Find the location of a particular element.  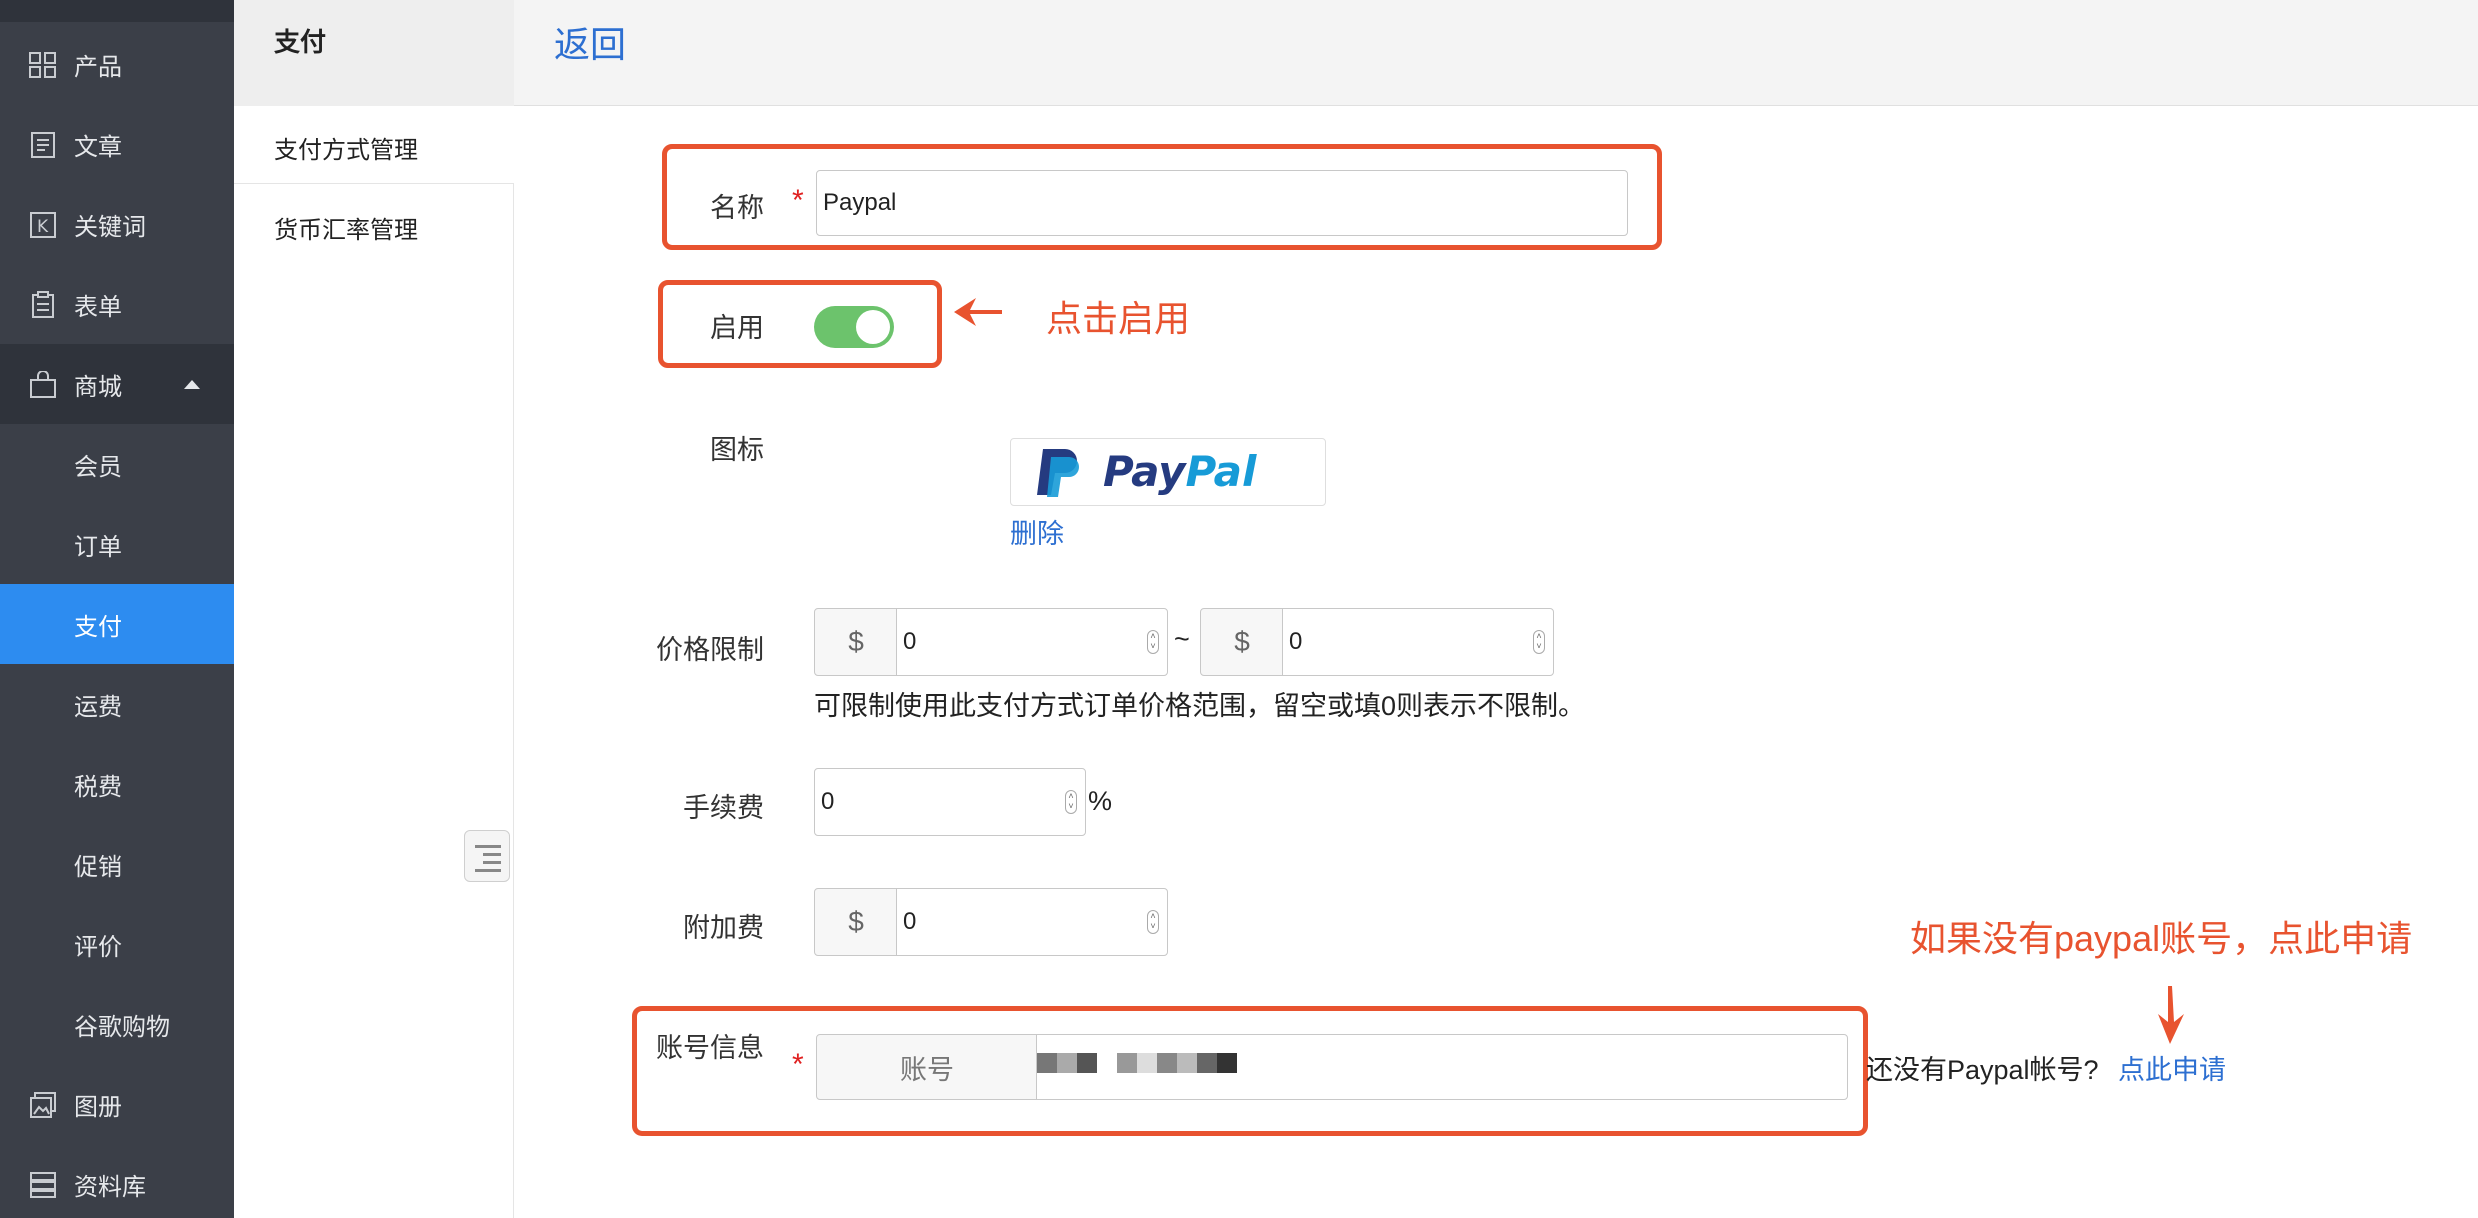

apply-account-link: 点此申请 is located at coordinates (2172, 1067).